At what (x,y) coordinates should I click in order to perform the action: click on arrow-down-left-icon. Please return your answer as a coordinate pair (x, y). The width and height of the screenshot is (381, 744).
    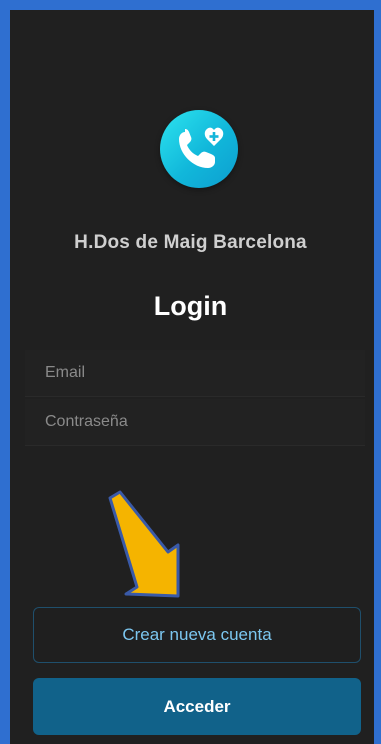
    Looking at the image, I should click on (144, 544).